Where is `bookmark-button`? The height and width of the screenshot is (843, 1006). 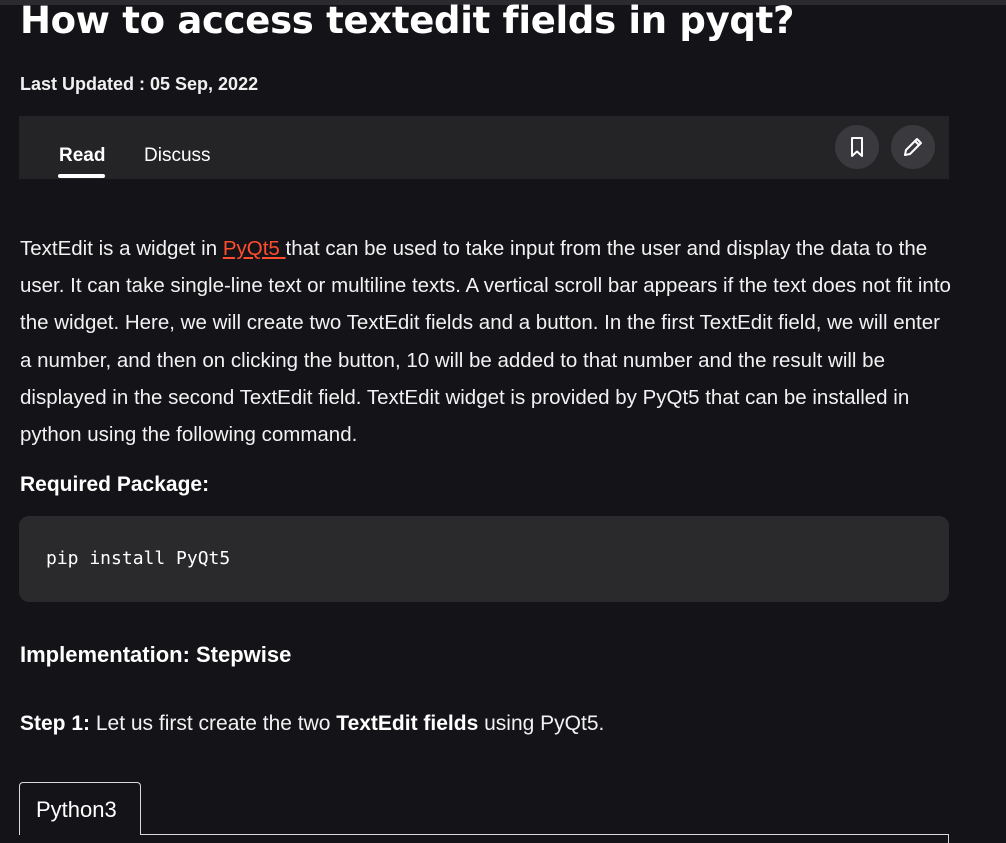
bookmark-button is located at coordinates (857, 147).